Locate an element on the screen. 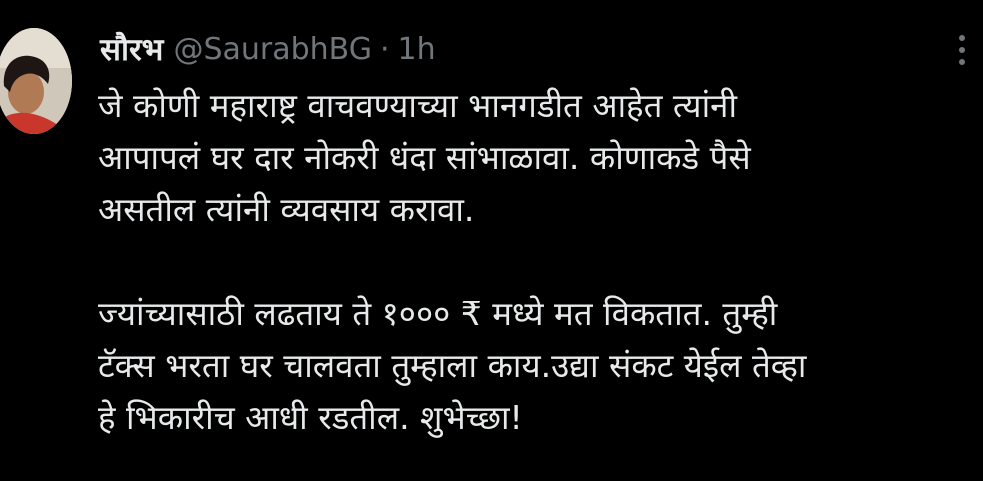 This screenshot has width=983, height=481. more-options-button is located at coordinates (962, 50).